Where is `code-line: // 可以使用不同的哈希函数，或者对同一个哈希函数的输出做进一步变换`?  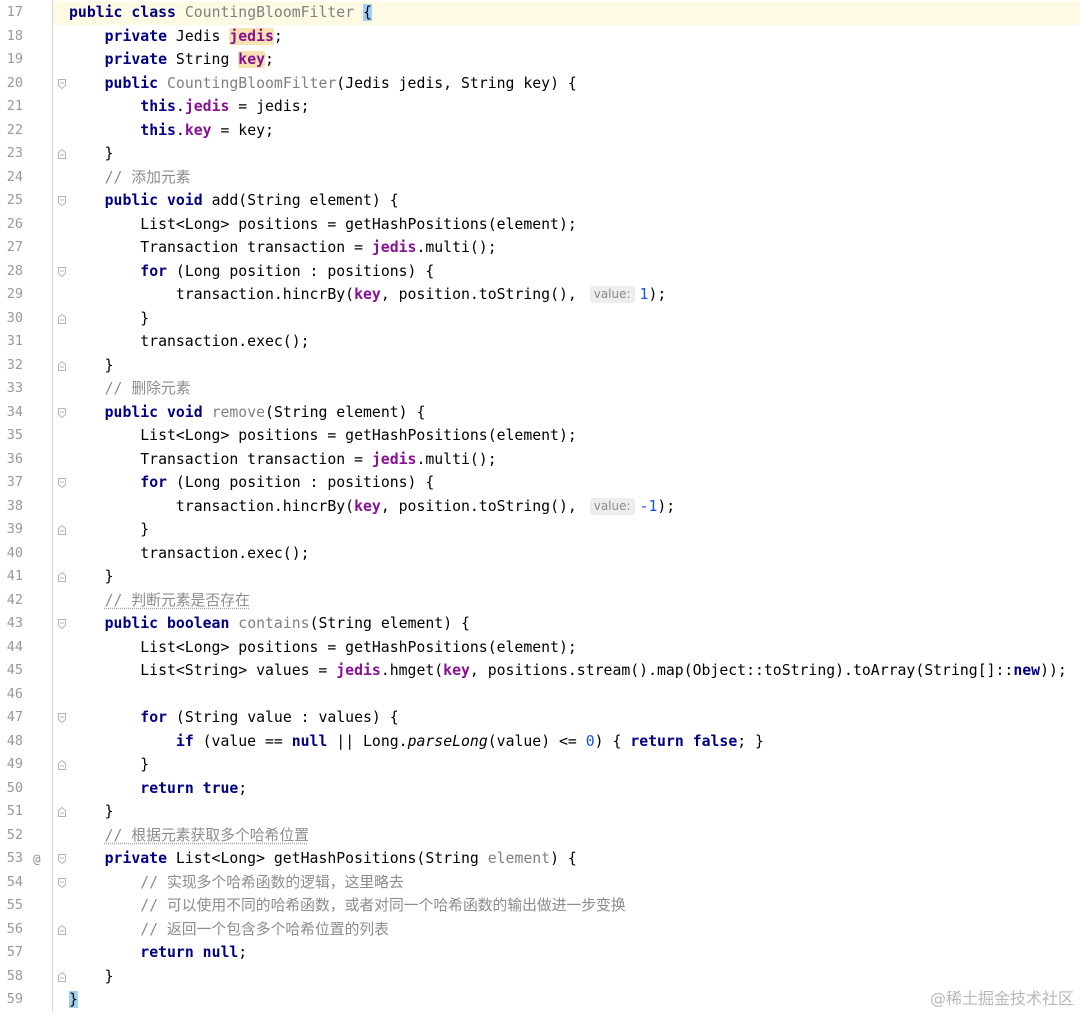
code-line: // 可以使用不同的哈希函数，或者对同一个哈希函数的输出做进一步变换 is located at coordinates (347, 906).